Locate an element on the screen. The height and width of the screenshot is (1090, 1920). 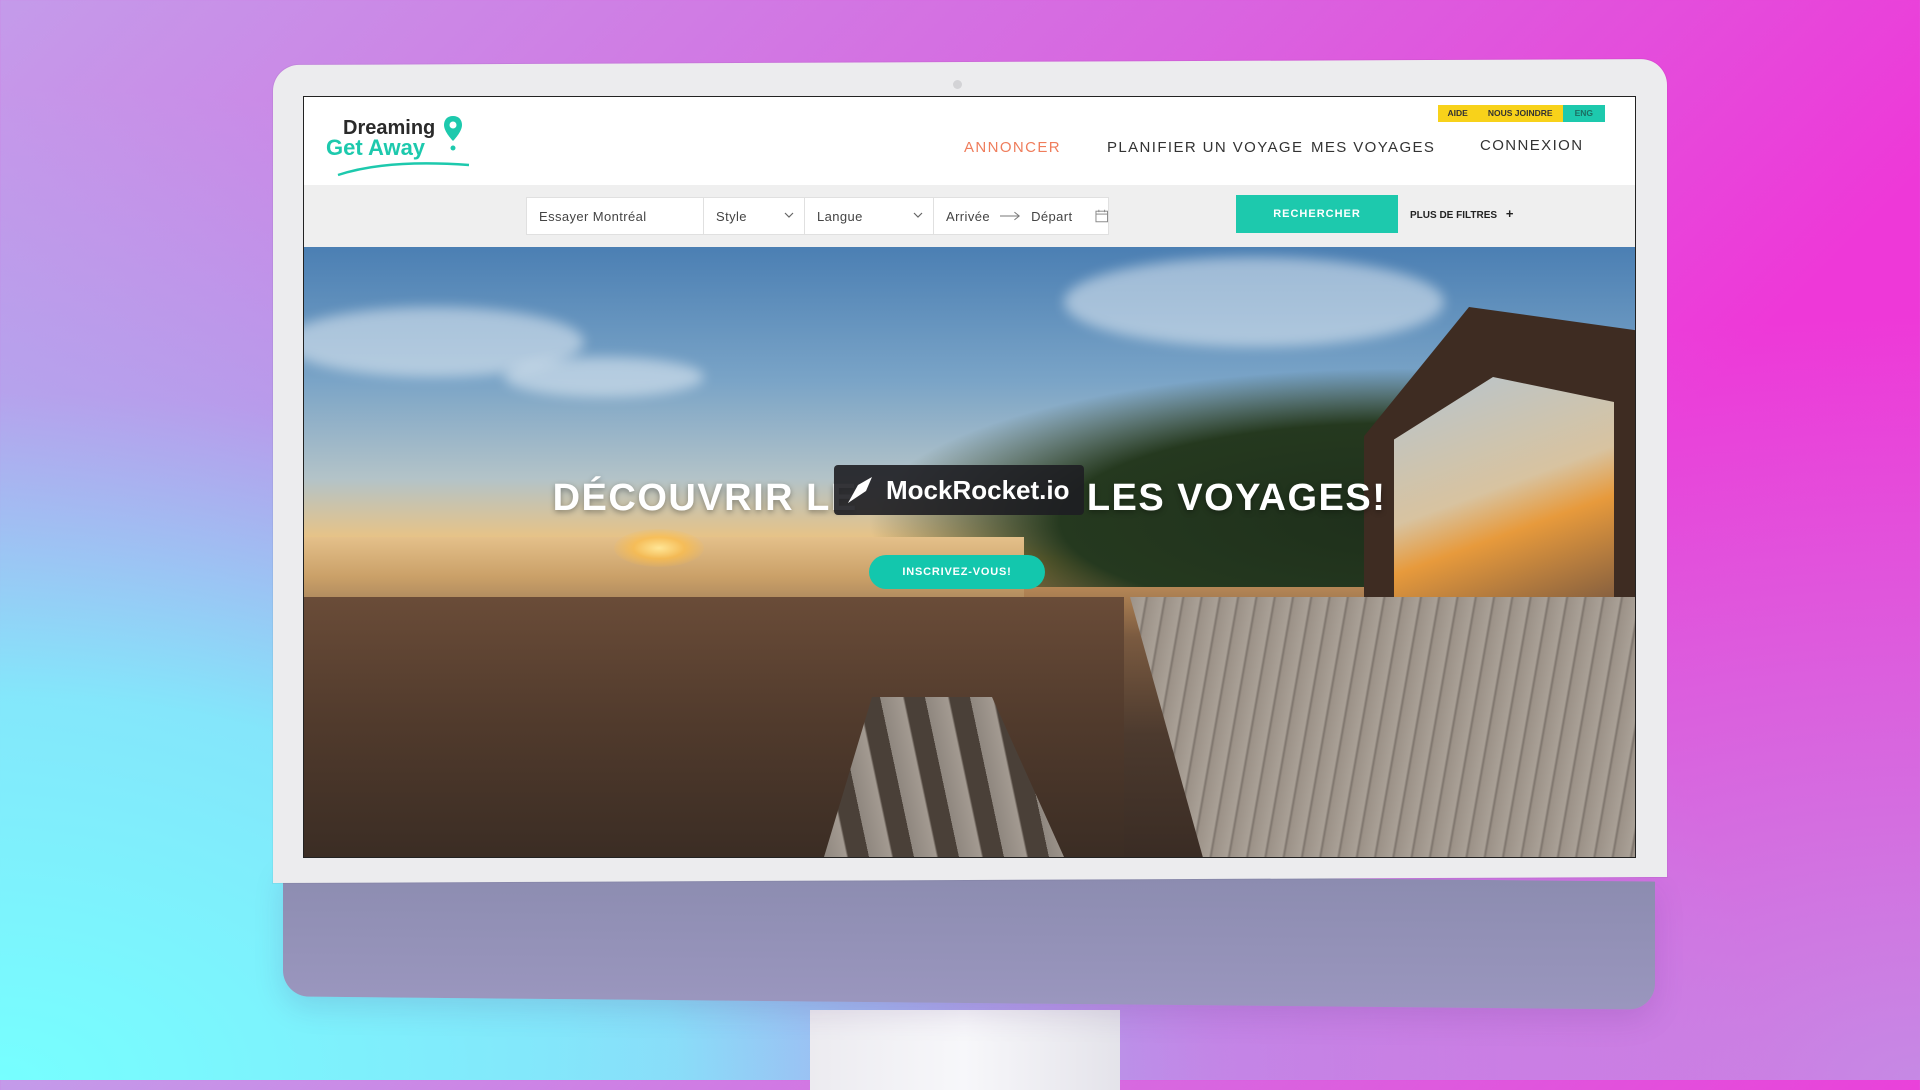
utility-bar: AIDE NOUS JOINDRE ENG is located at coordinates (1521, 113).